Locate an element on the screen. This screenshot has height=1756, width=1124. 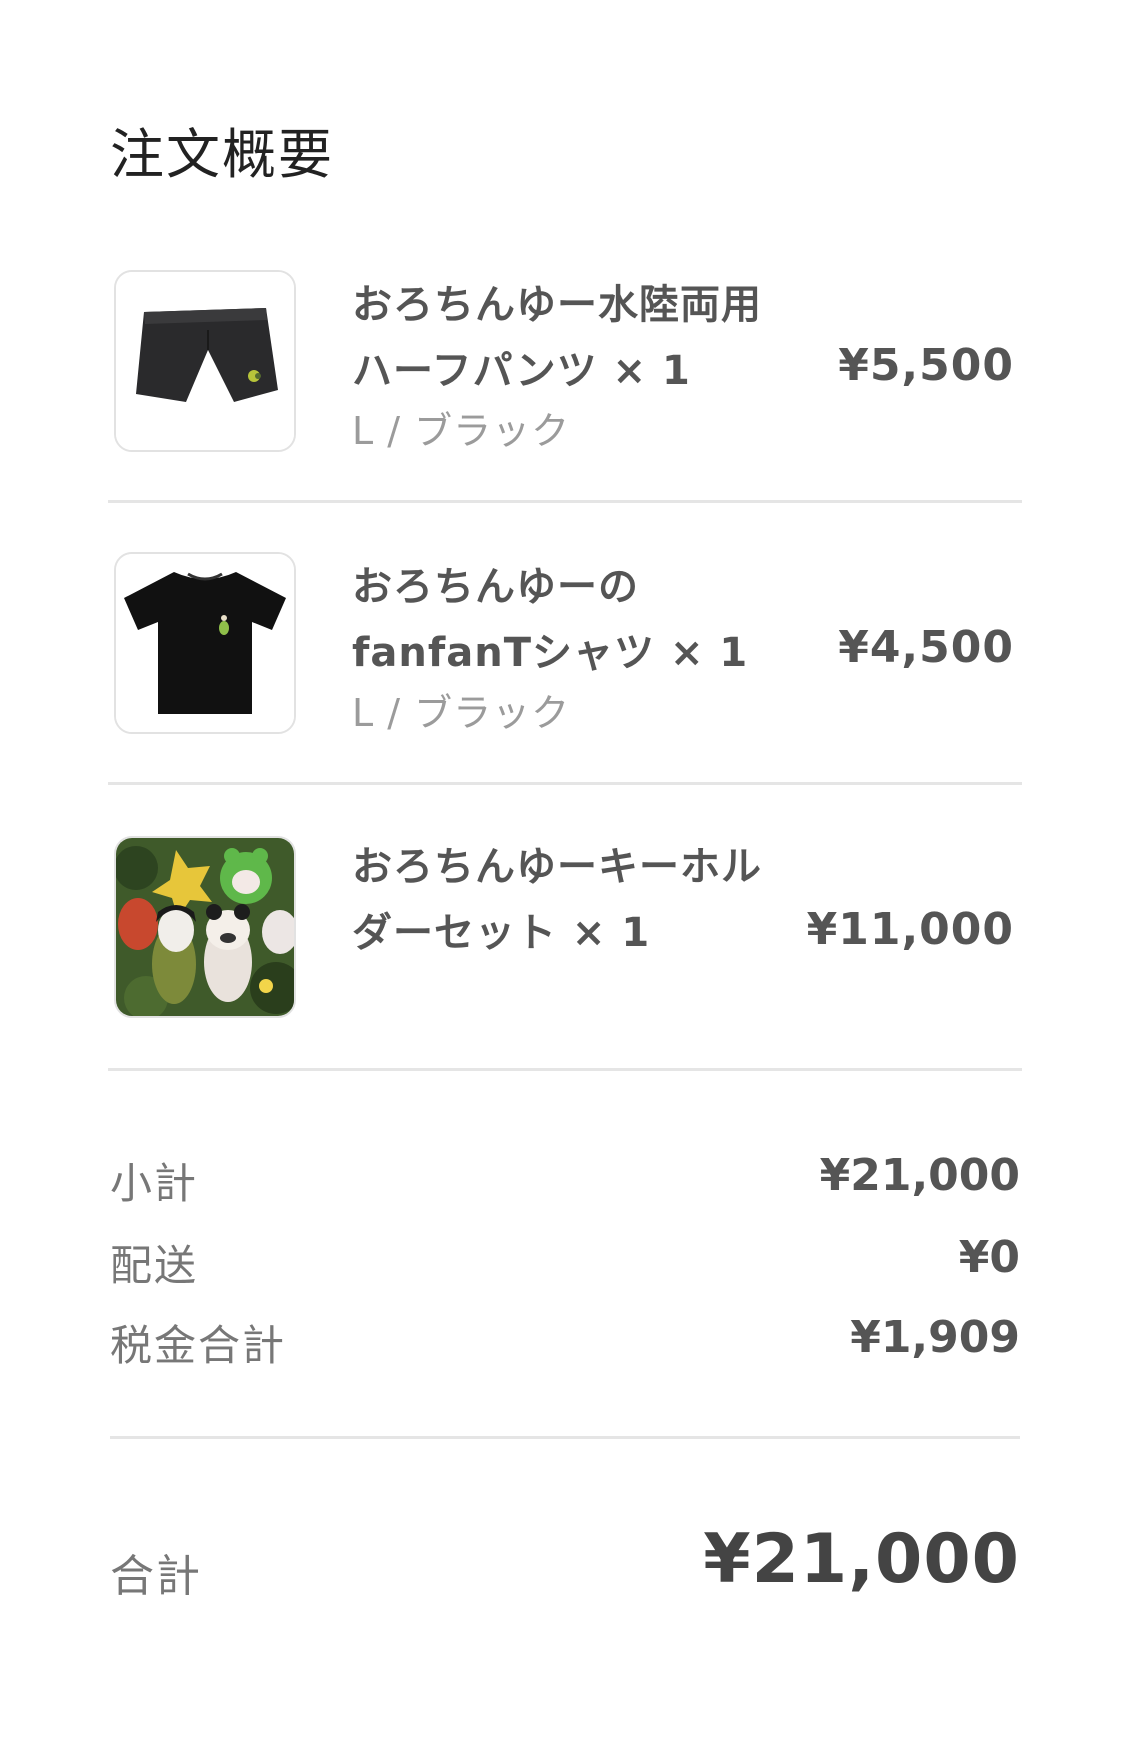
product-name: おろちんゆー水陸両用ハーフパンツ × 1 is located at coordinates (557, 338).